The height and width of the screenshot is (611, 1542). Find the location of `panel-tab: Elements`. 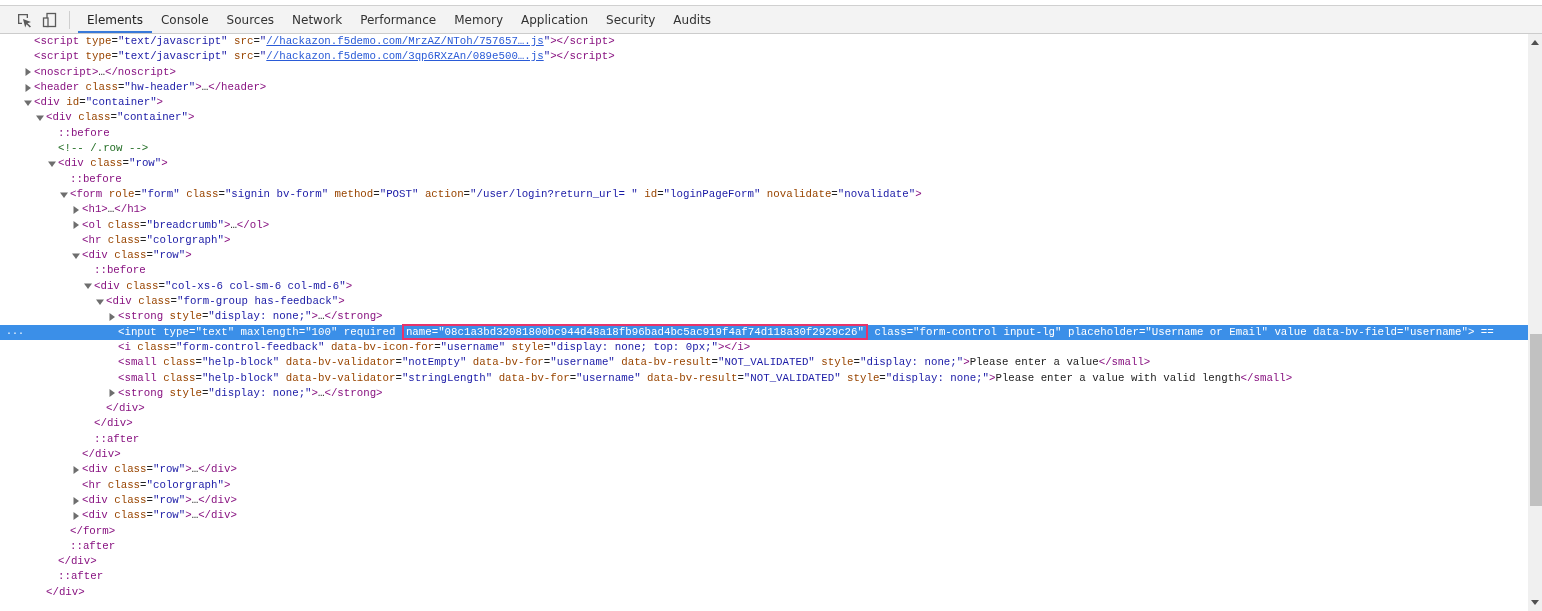

panel-tab: Elements is located at coordinates (115, 19).